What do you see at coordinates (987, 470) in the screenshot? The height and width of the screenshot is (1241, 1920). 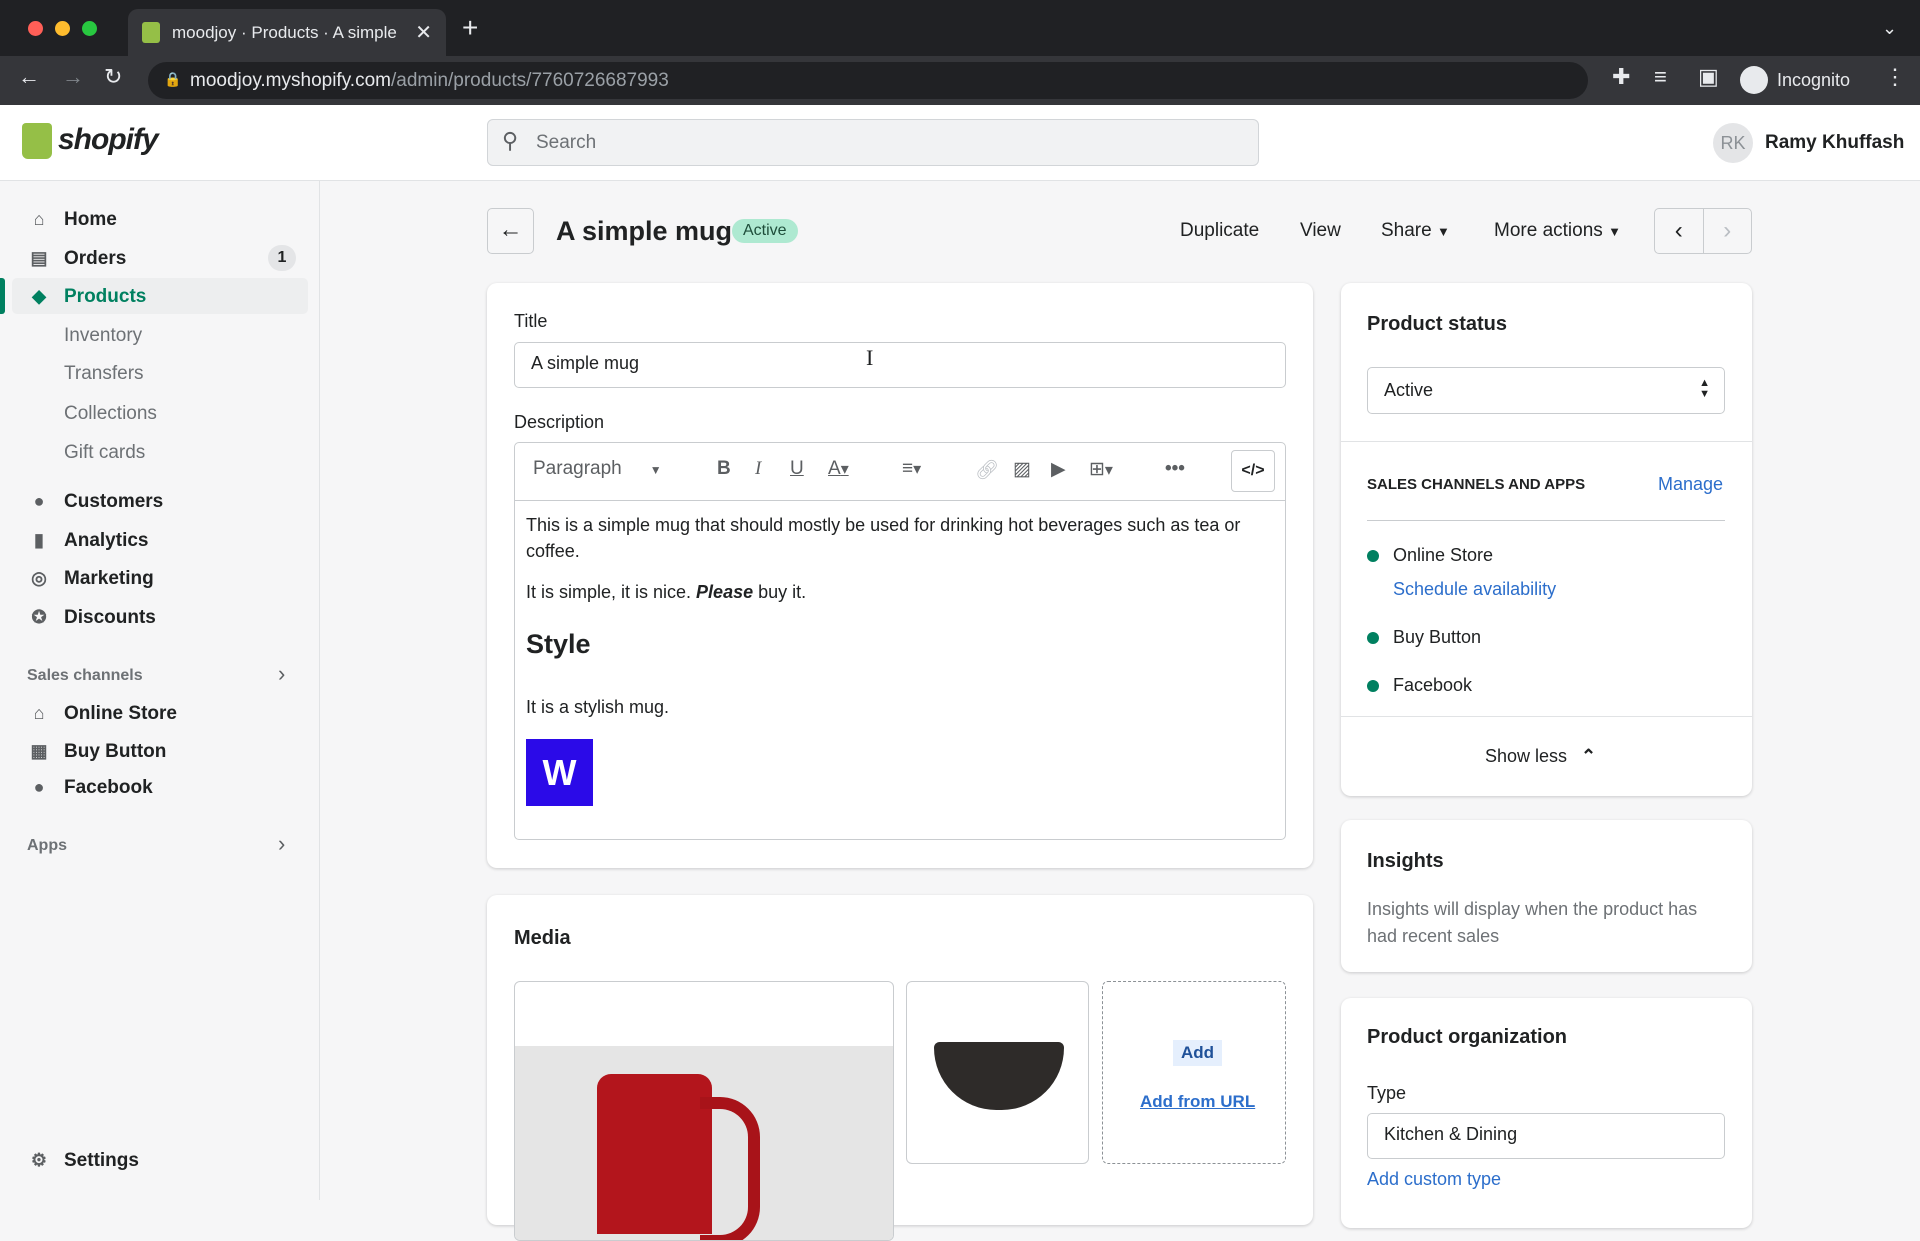 I see `link-icon: 🔗︎` at bounding box center [987, 470].